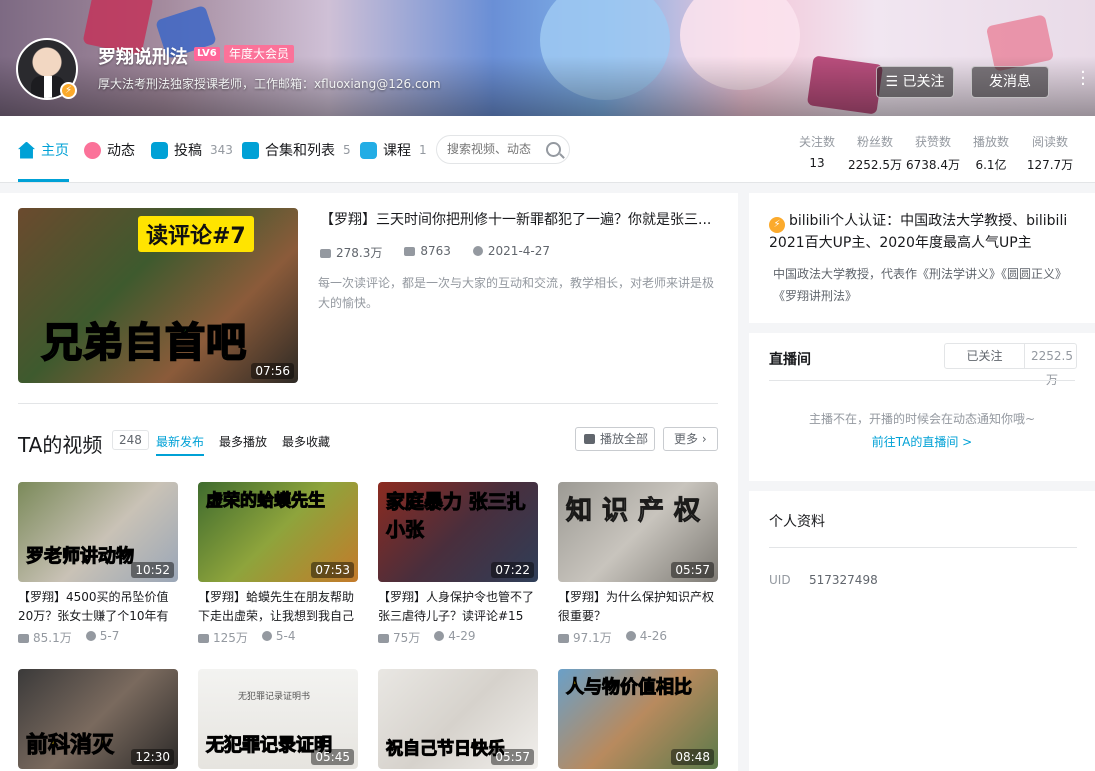 This screenshot has height=771, width=1095. What do you see at coordinates (629, 688) in the screenshot?
I see `thumbnail-caption: 人与物价值相比` at bounding box center [629, 688].